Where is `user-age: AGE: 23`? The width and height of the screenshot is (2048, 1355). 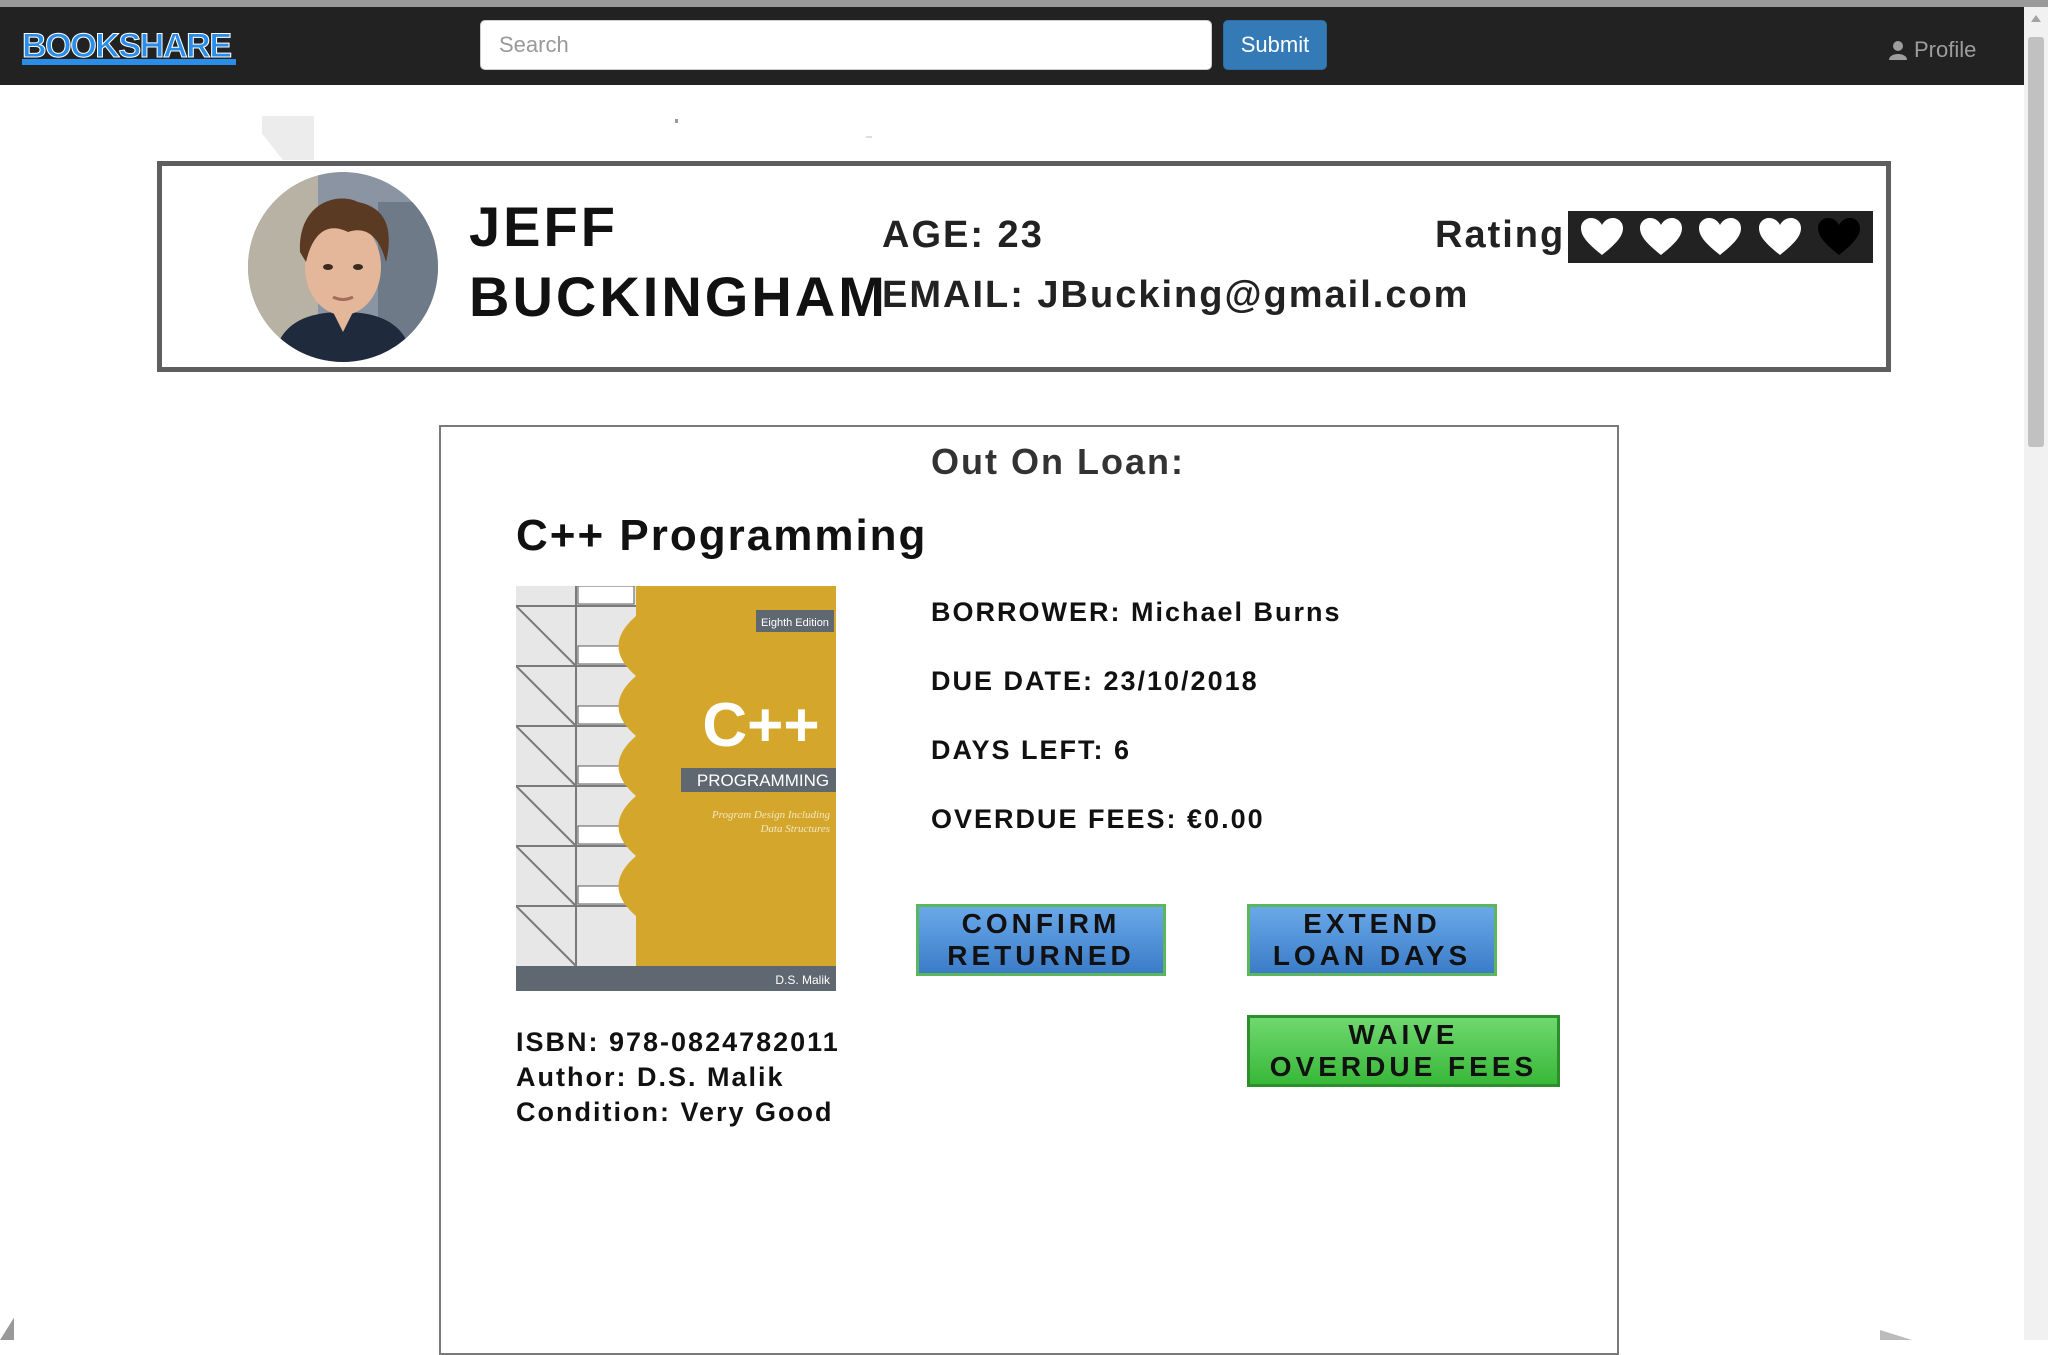
user-age: AGE: 23 is located at coordinates (963, 235).